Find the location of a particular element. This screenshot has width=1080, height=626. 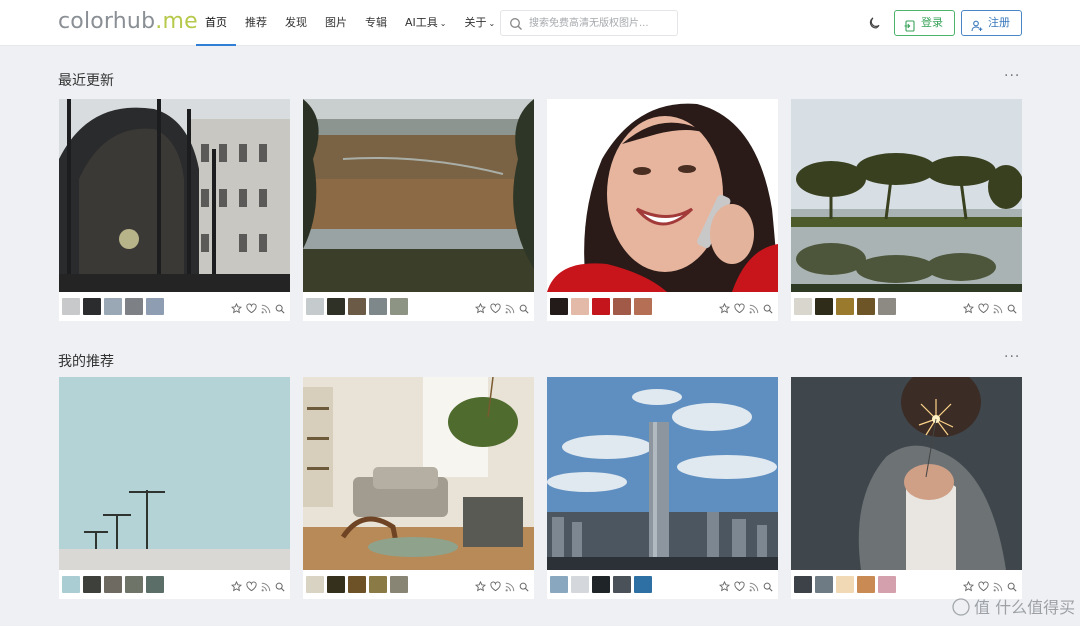

nav-albums: 专辑 is located at coordinates (376, 23).